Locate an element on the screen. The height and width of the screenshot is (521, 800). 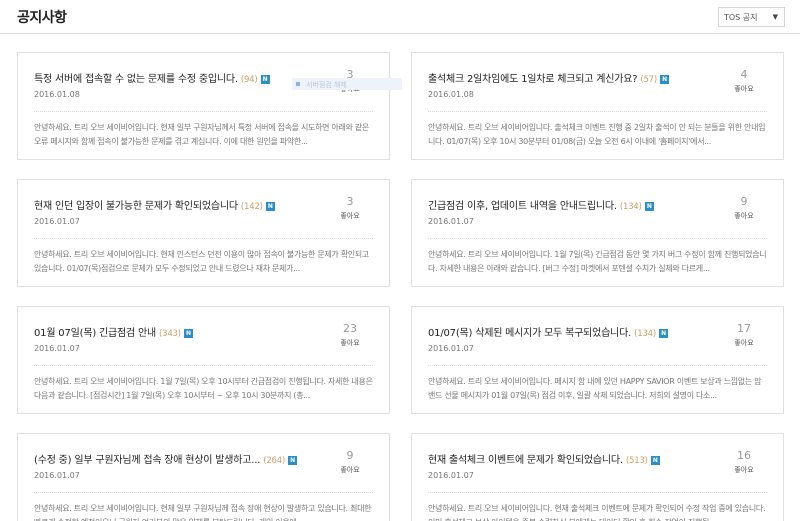
drag-ghost: 서버점검 해제 is located at coordinates (347, 84).